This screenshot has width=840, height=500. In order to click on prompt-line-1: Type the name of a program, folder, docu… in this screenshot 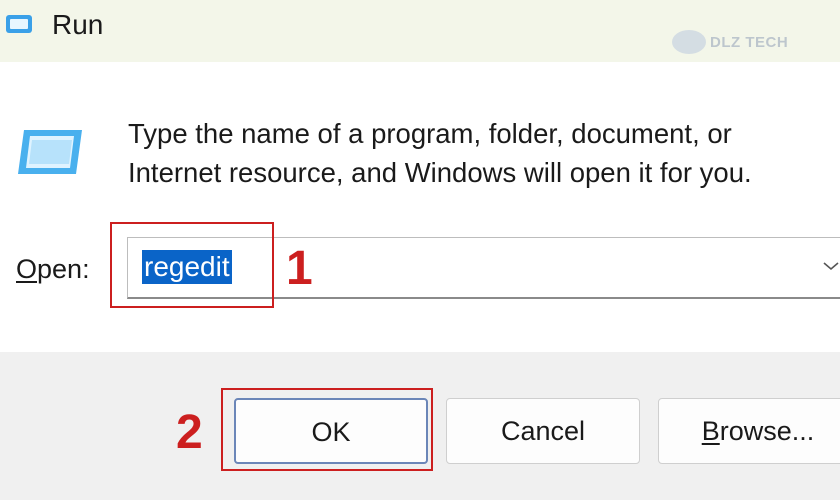, I will do `click(430, 133)`.